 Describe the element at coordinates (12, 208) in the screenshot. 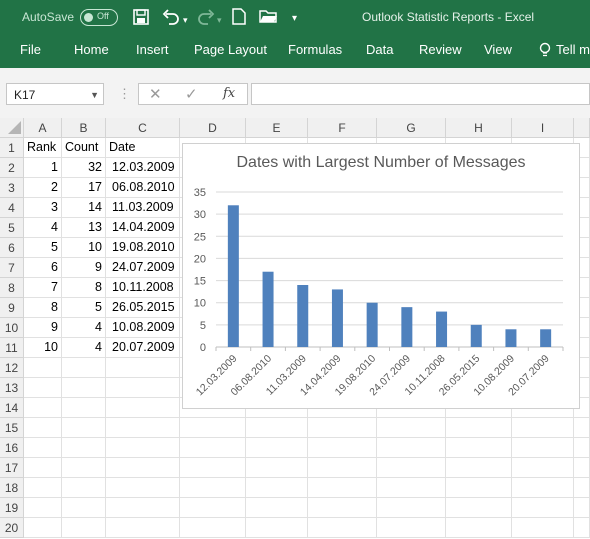

I see `row-header: 4` at that location.